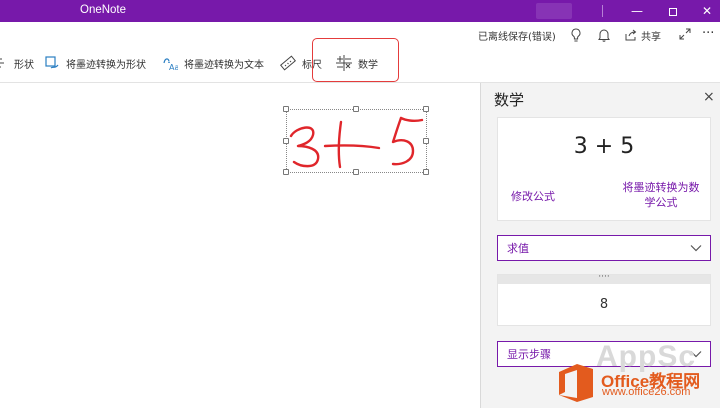 The height and width of the screenshot is (408, 720). I want to click on maximize-button, so click(673, 11).